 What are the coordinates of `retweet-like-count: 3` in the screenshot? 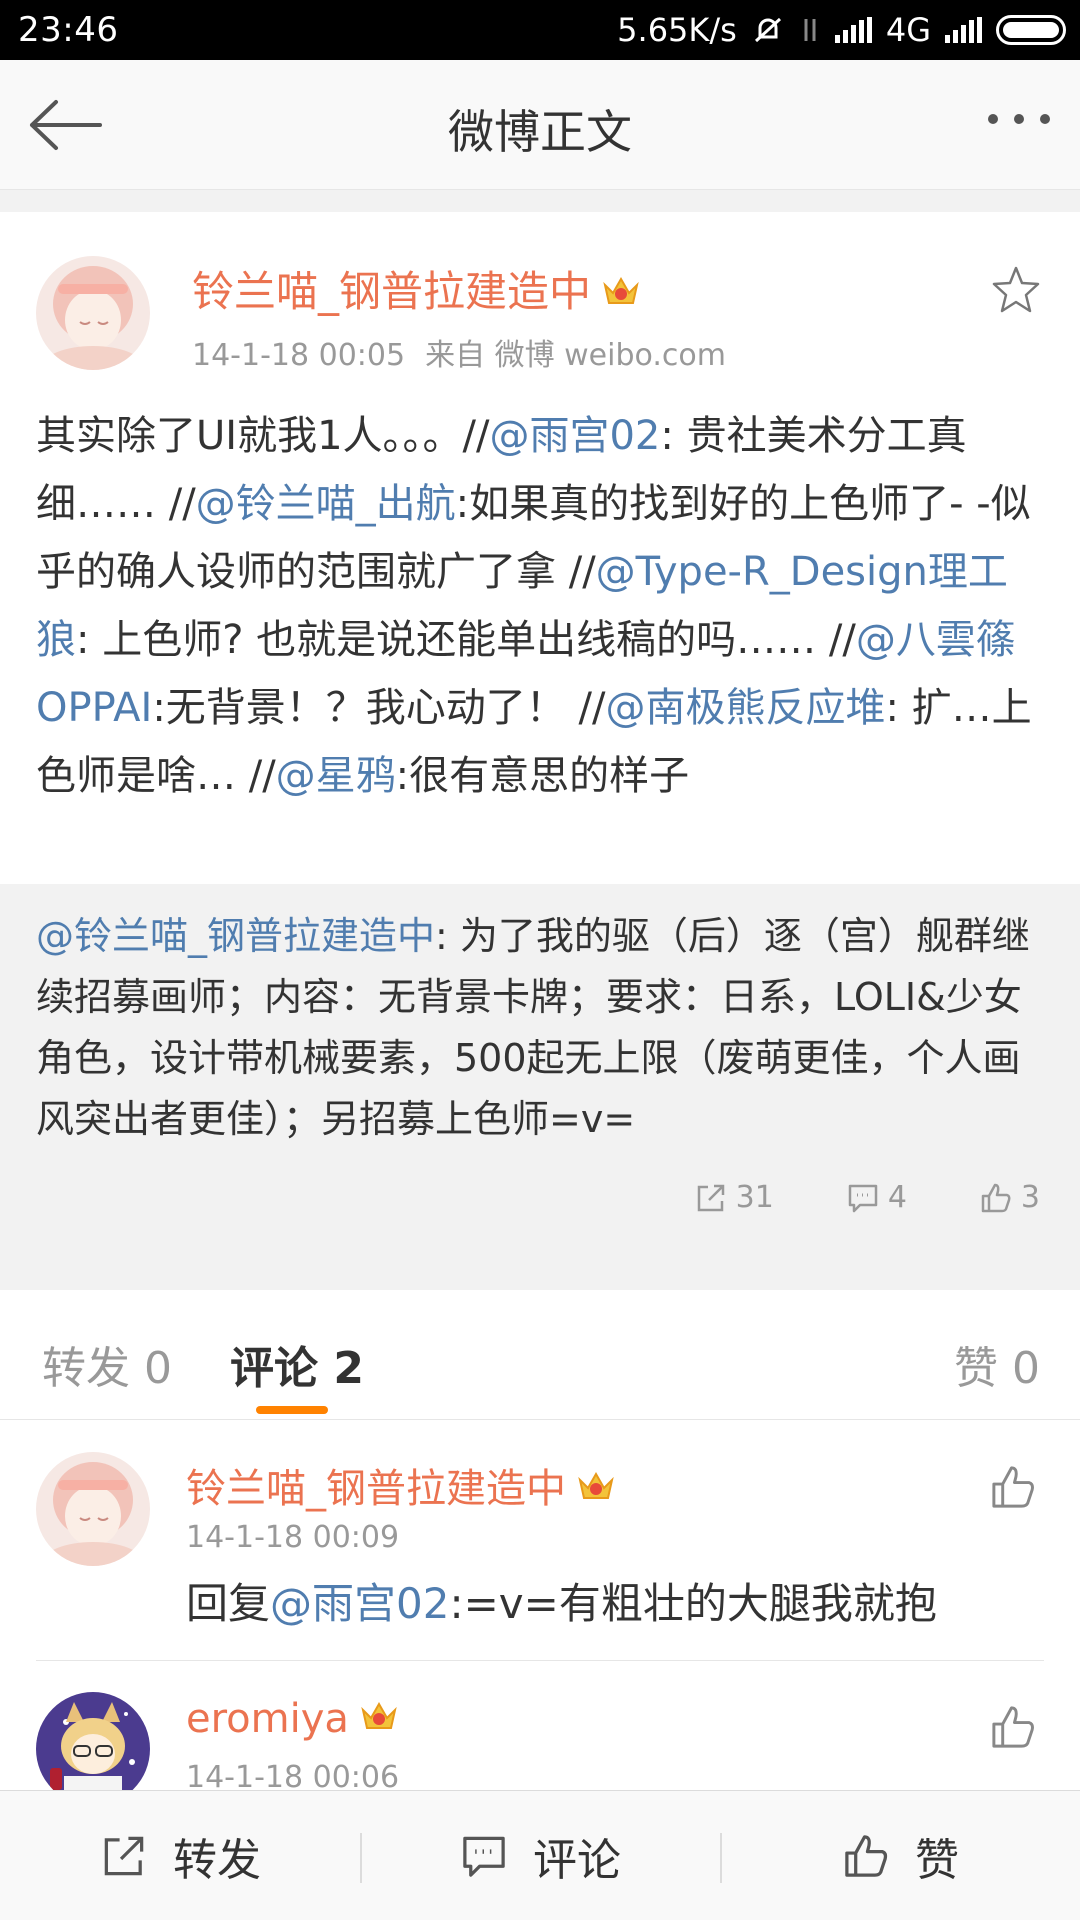 It's located at (1009, 1197).